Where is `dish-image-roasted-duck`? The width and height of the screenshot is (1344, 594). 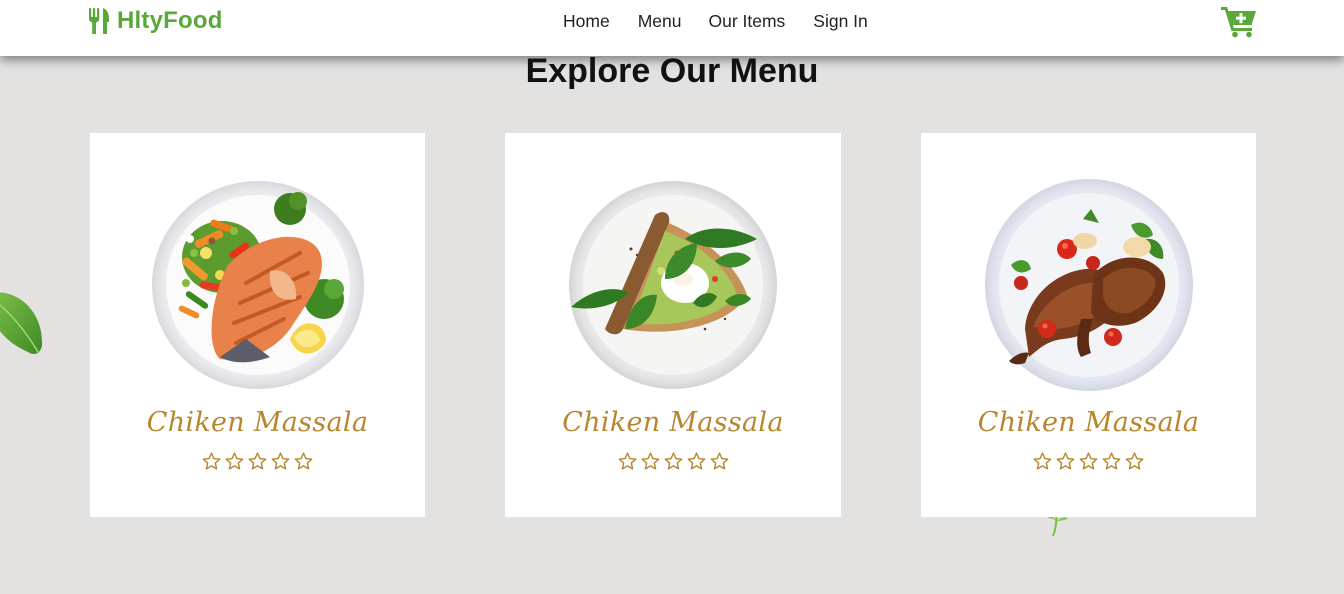 dish-image-roasted-duck is located at coordinates (1088, 285).